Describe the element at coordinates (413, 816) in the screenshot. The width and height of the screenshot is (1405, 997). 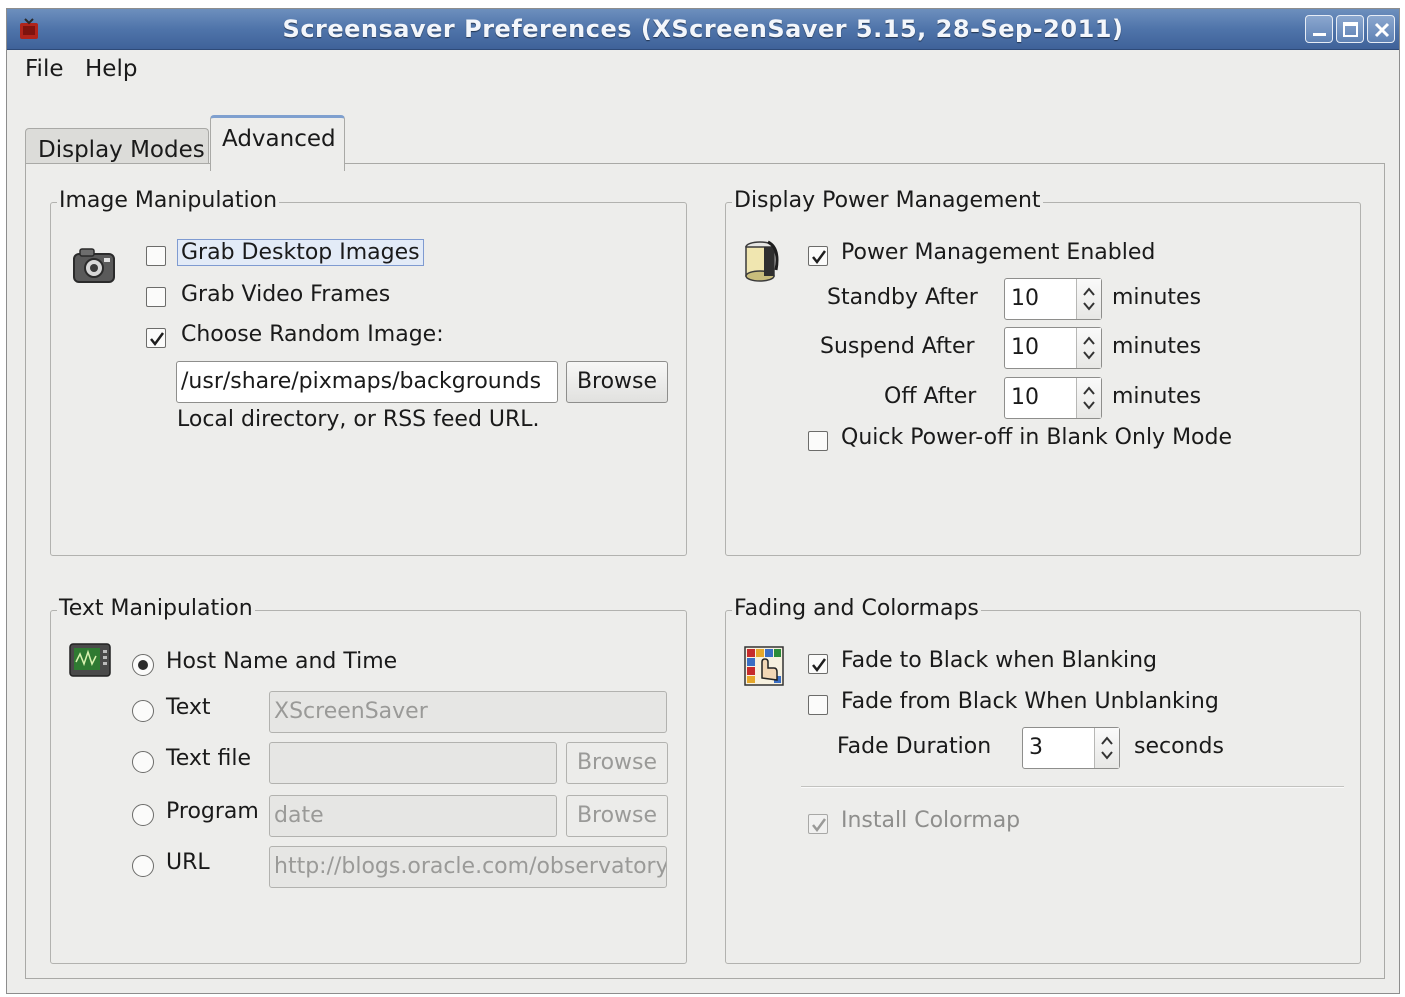
I see `program-input: date` at that location.